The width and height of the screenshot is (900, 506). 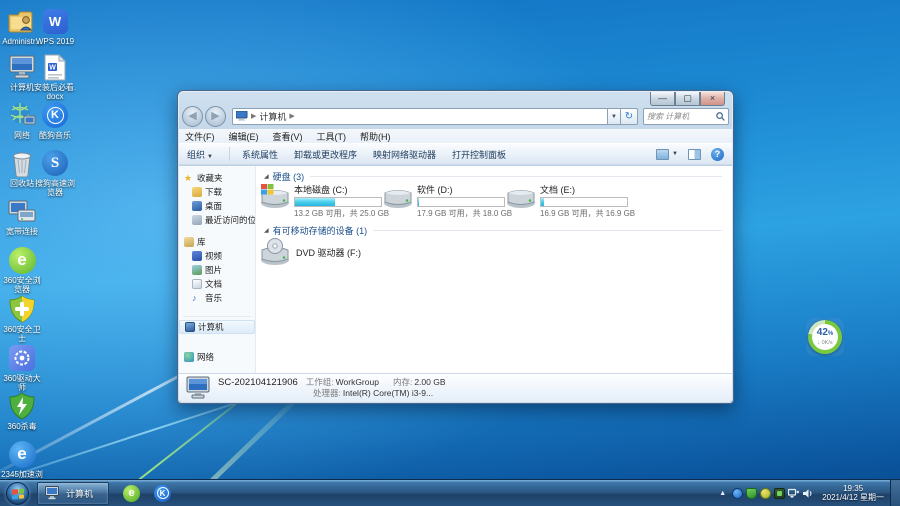 What do you see at coordinates (217, 220) in the screenshot?
I see `sidebar-item-recent-places: 最近访问的位置` at bounding box center [217, 220].